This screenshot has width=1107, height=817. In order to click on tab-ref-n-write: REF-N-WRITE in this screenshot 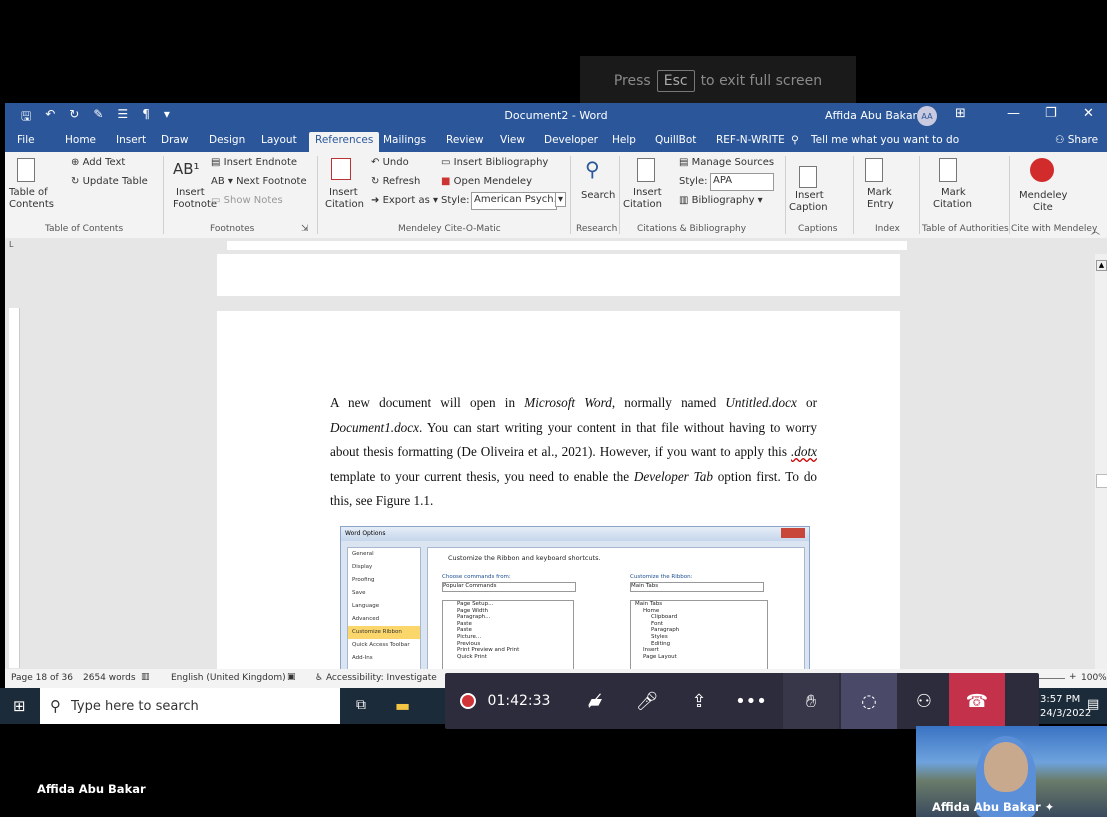, I will do `click(750, 140)`.